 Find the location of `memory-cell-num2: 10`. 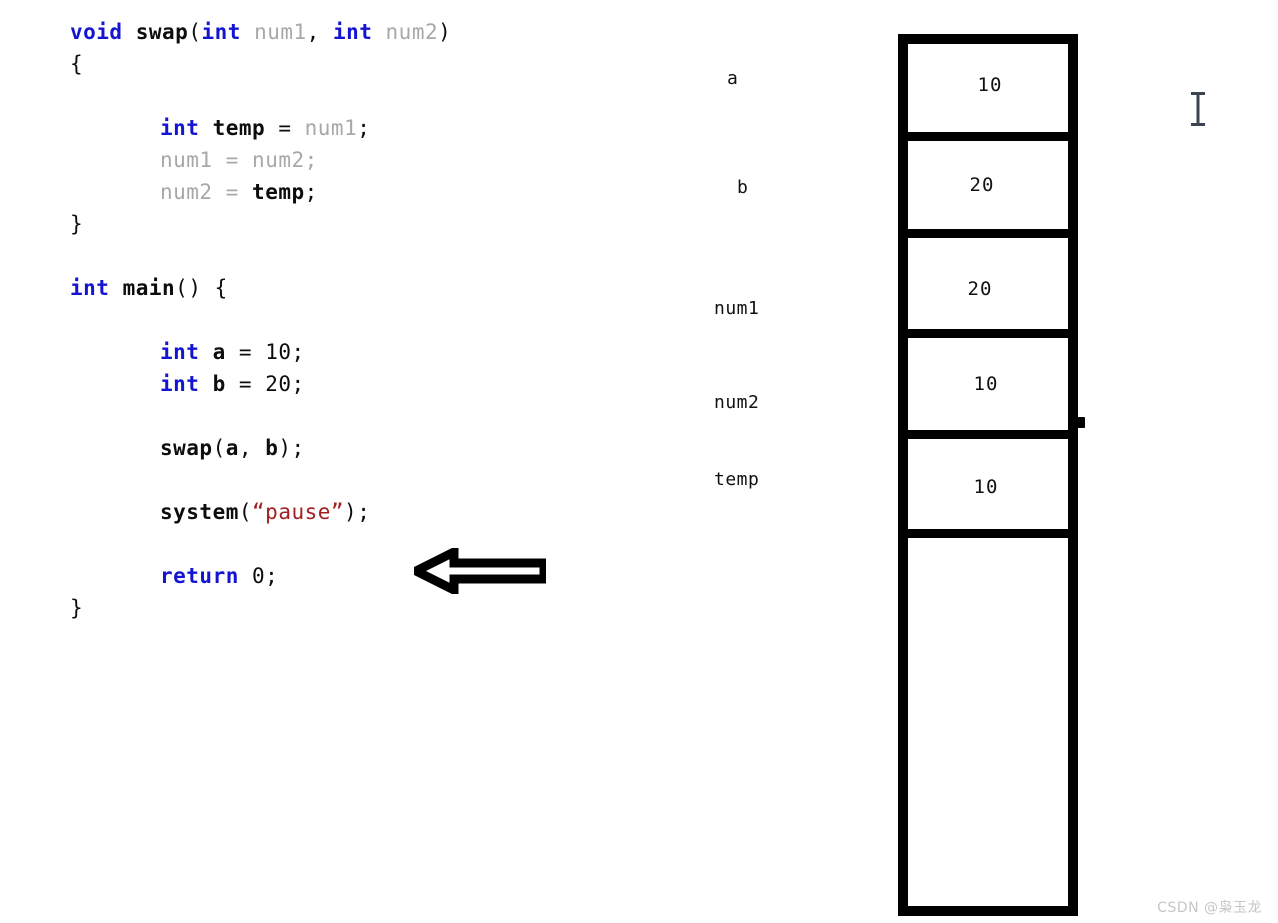

memory-cell-num2: 10 is located at coordinates (988, 388).